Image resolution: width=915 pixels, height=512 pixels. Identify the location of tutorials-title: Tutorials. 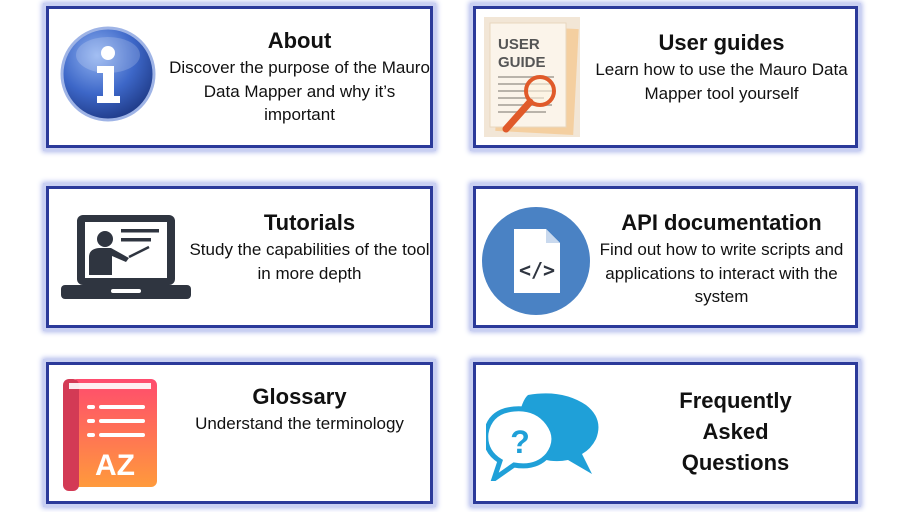
(309, 222).